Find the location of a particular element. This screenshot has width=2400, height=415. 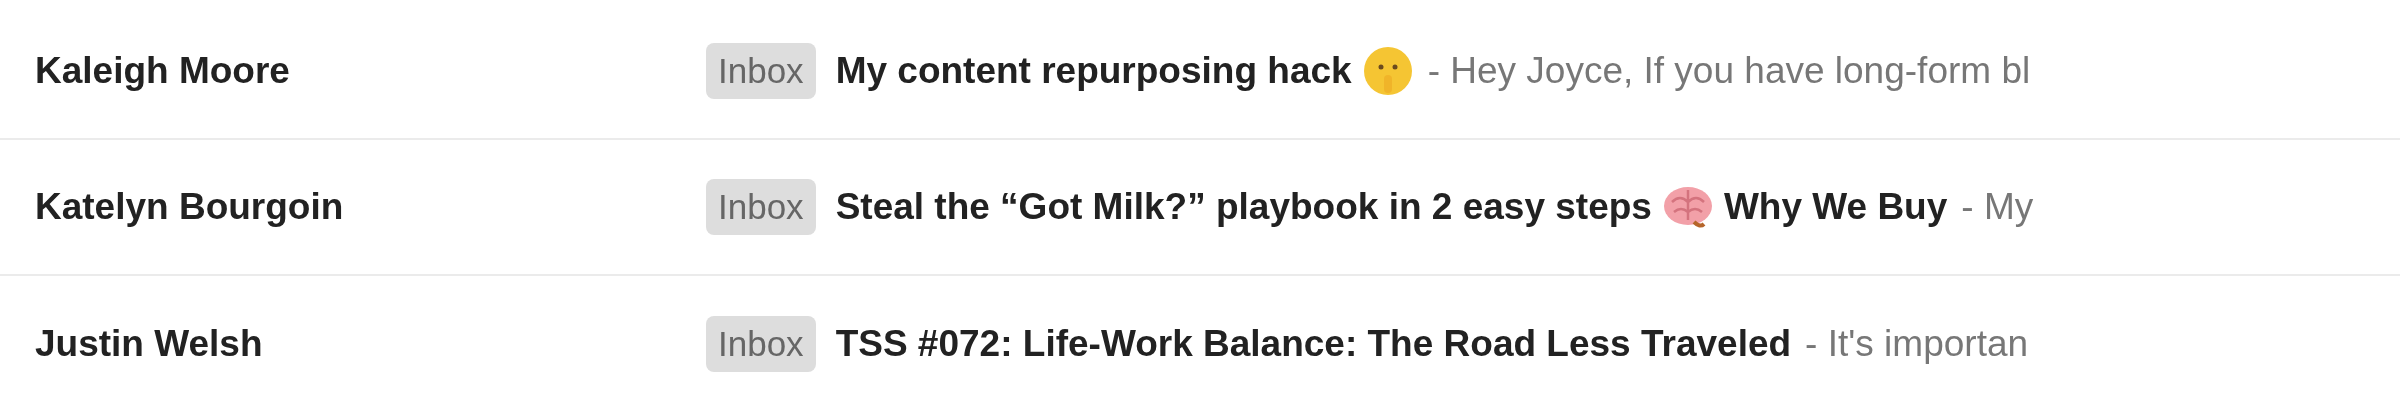

sender-name: Justin Welsh is located at coordinates (149, 344).